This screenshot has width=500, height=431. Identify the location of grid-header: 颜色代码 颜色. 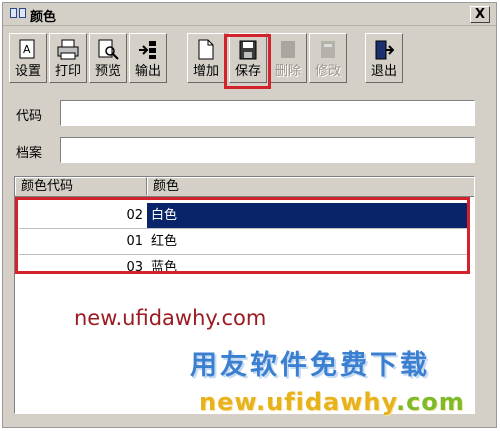
(244, 187).